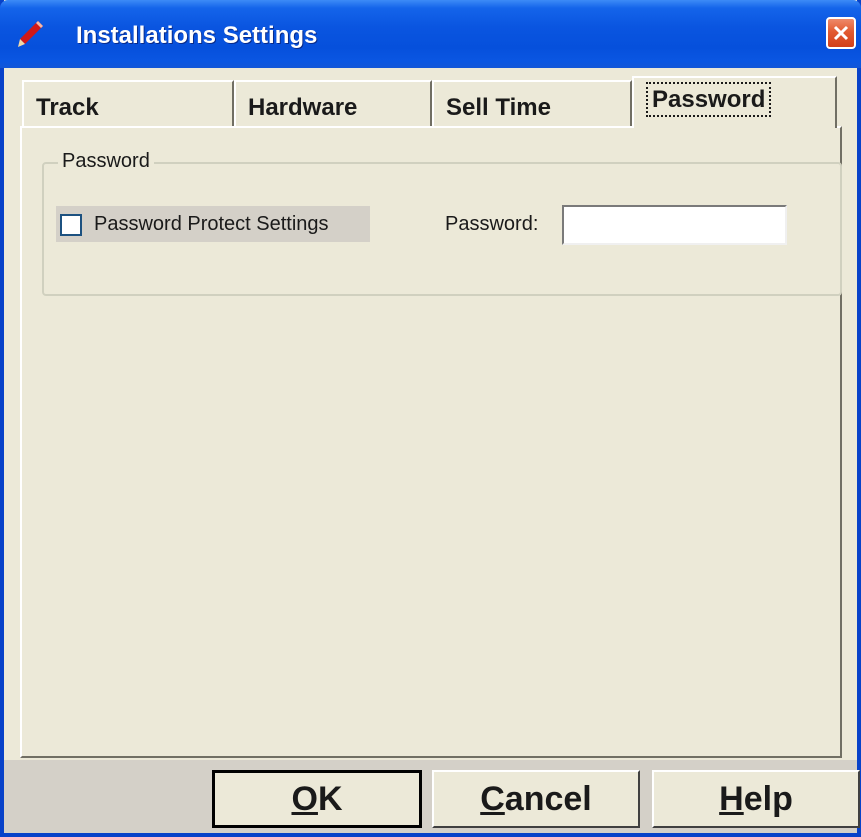  What do you see at coordinates (548, 798) in the screenshot?
I see `cancel-button-rest: ancel` at bounding box center [548, 798].